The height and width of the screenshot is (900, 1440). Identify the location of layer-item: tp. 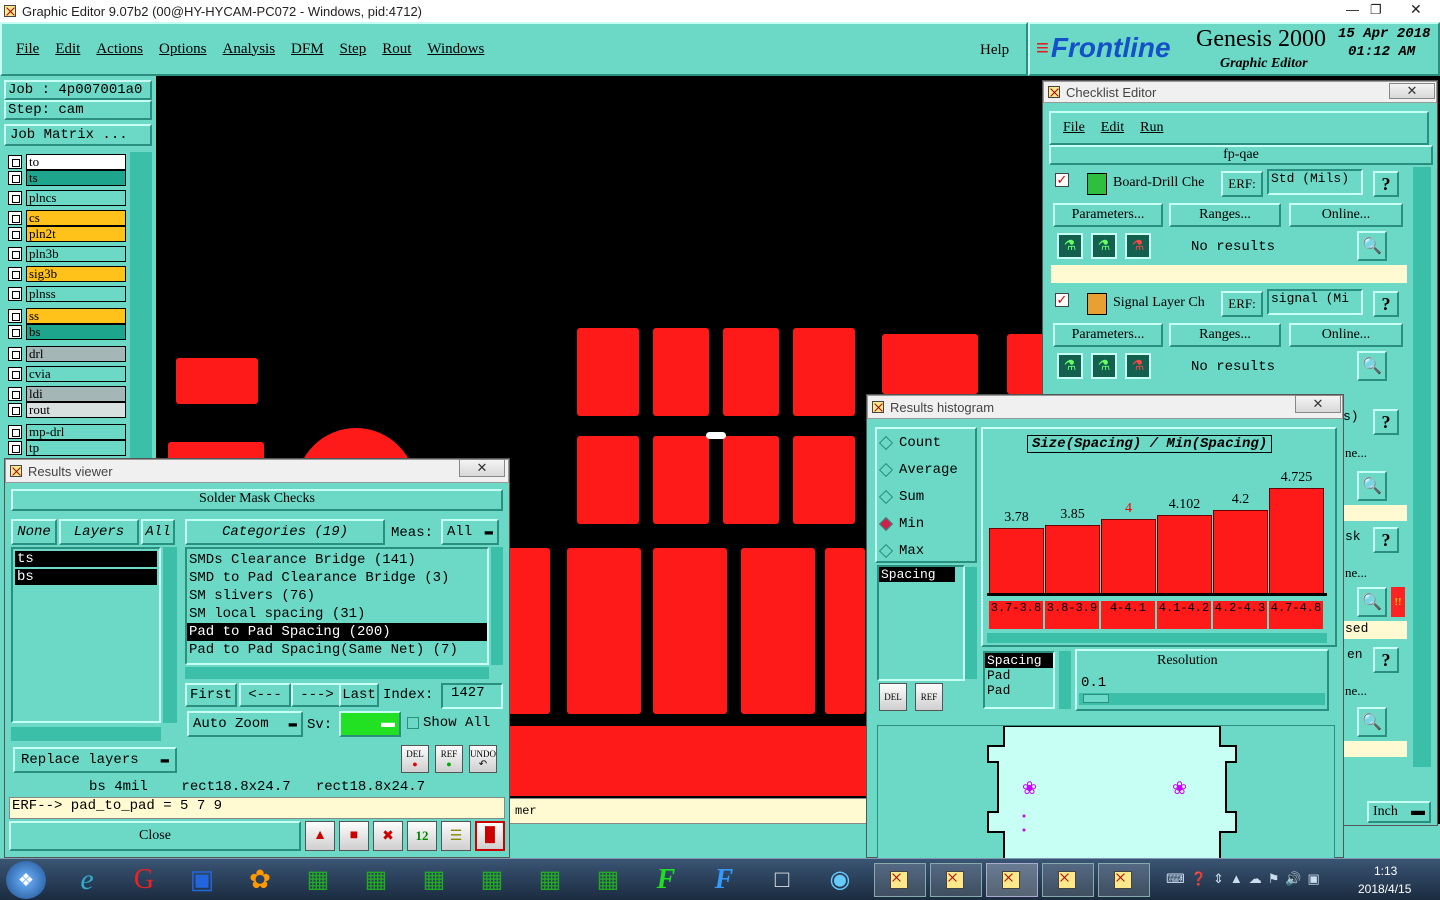
(67, 448).